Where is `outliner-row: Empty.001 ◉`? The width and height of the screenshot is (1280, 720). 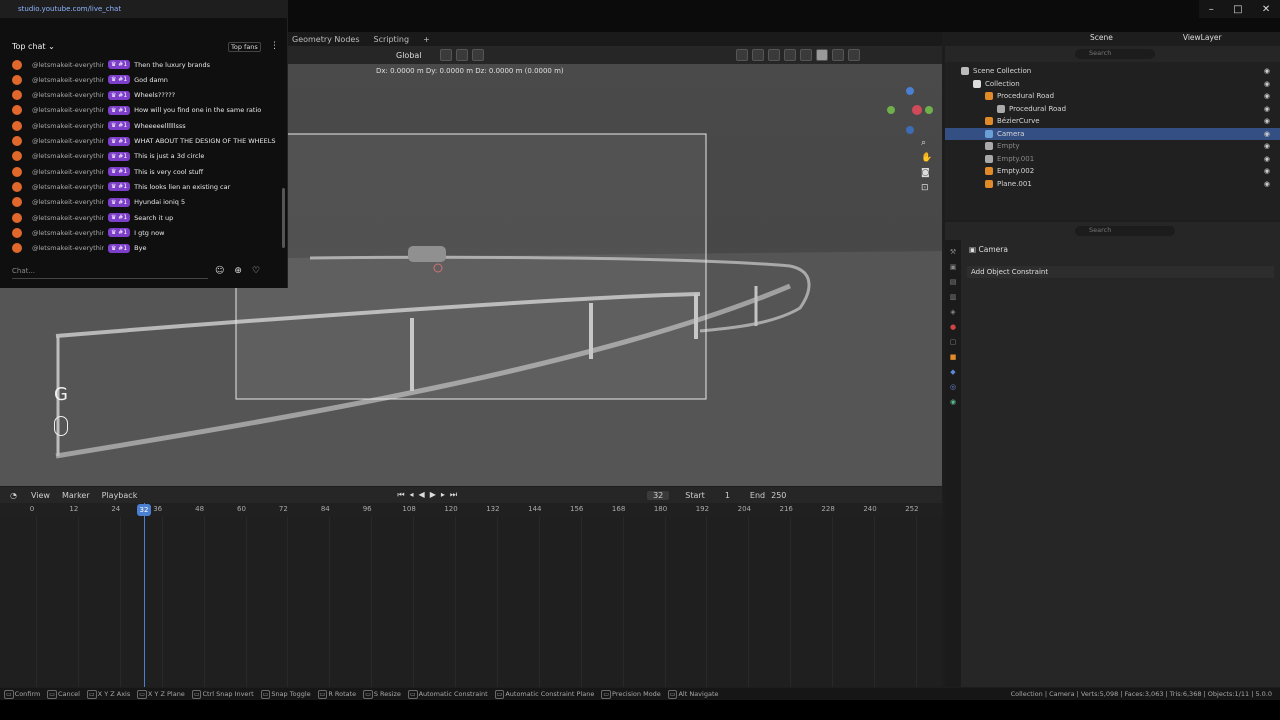
outliner-row: Empty.001 ◉ is located at coordinates (1112, 159).